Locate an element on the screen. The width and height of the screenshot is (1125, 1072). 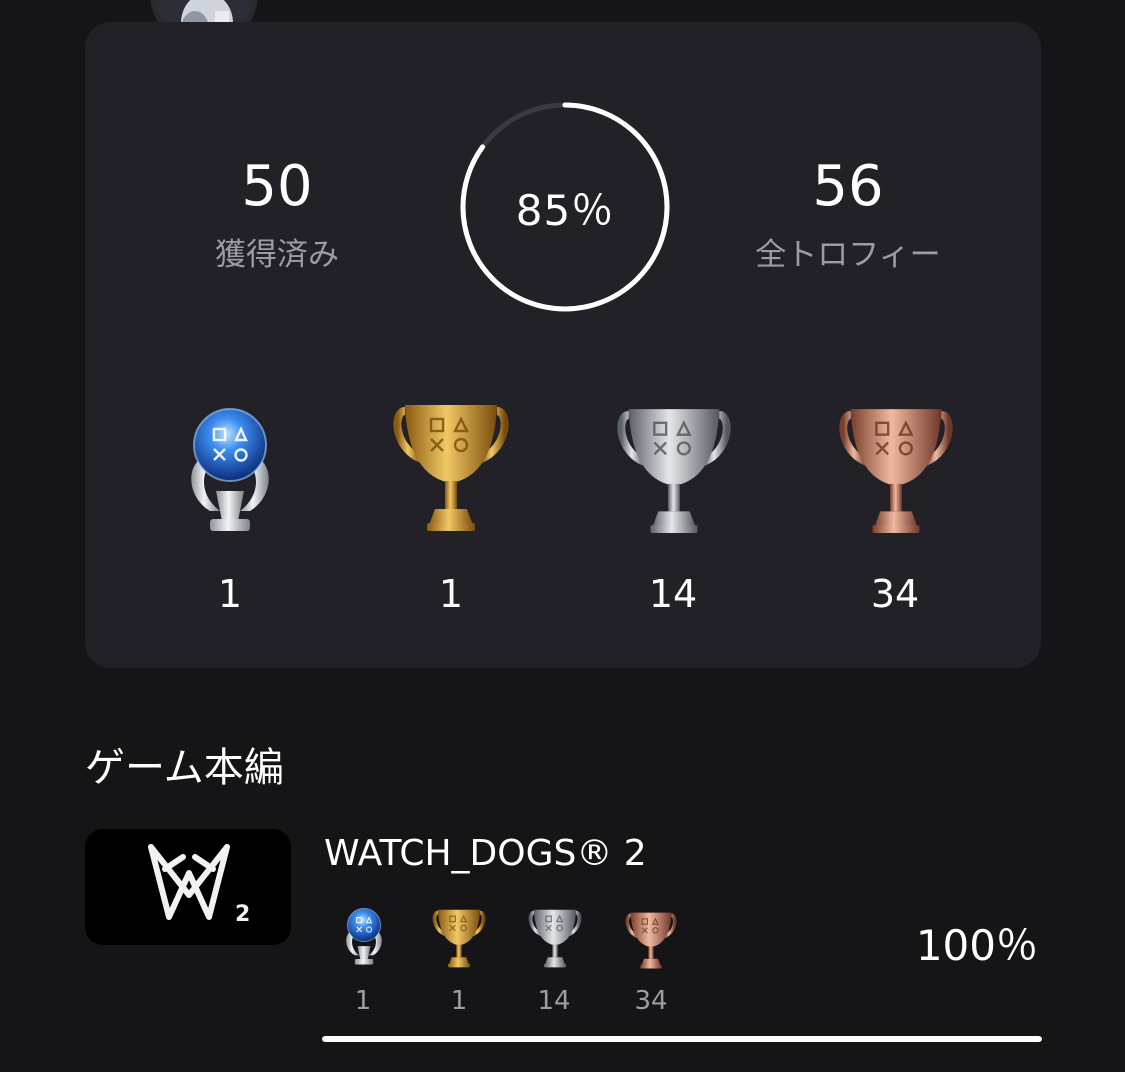
game-thumbnail: 2 is located at coordinates (188, 887).